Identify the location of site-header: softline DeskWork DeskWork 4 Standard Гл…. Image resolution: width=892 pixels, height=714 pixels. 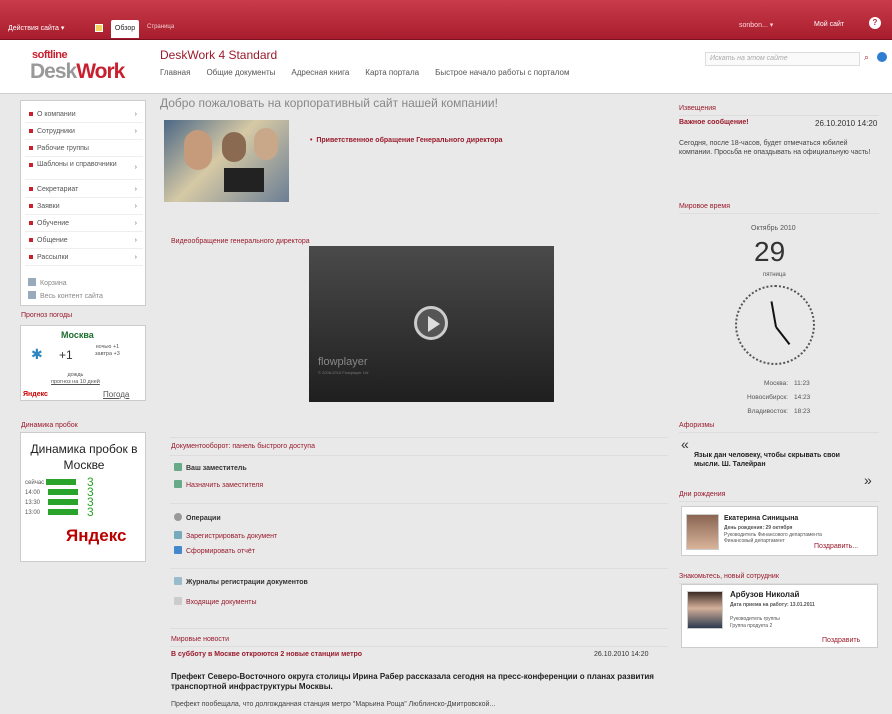
(446, 67).